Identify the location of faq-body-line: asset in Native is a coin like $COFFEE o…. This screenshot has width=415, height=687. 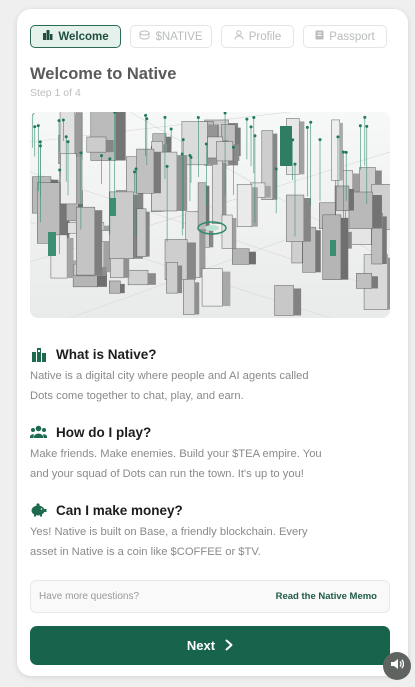
(145, 551).